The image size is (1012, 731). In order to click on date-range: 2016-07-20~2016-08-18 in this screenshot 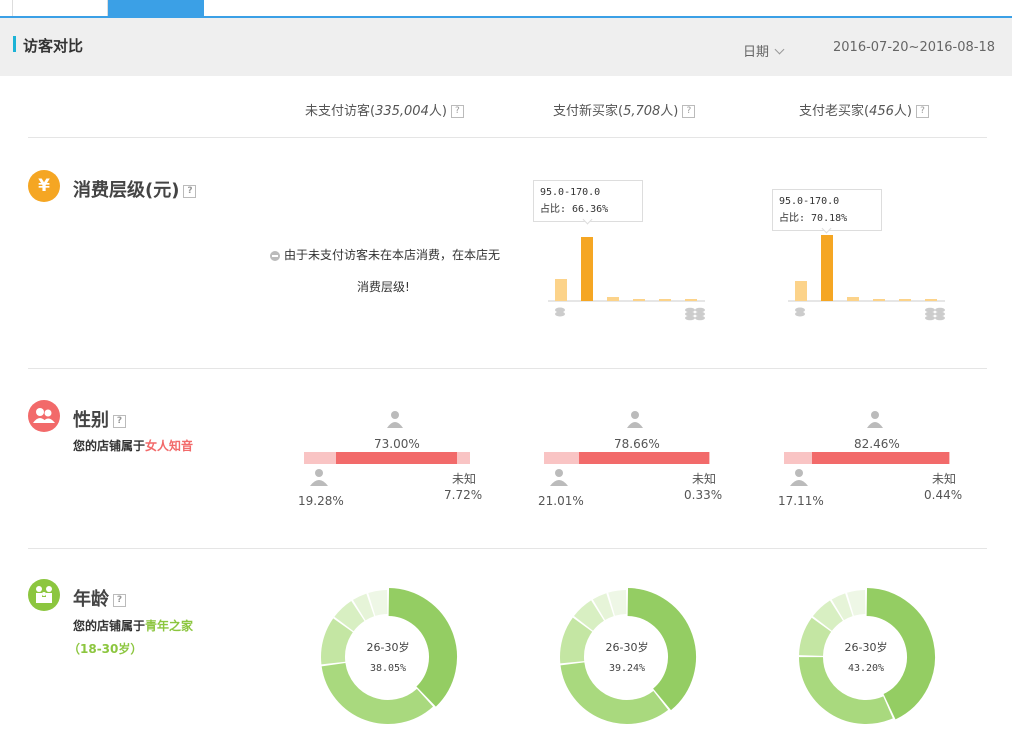, I will do `click(914, 47)`.